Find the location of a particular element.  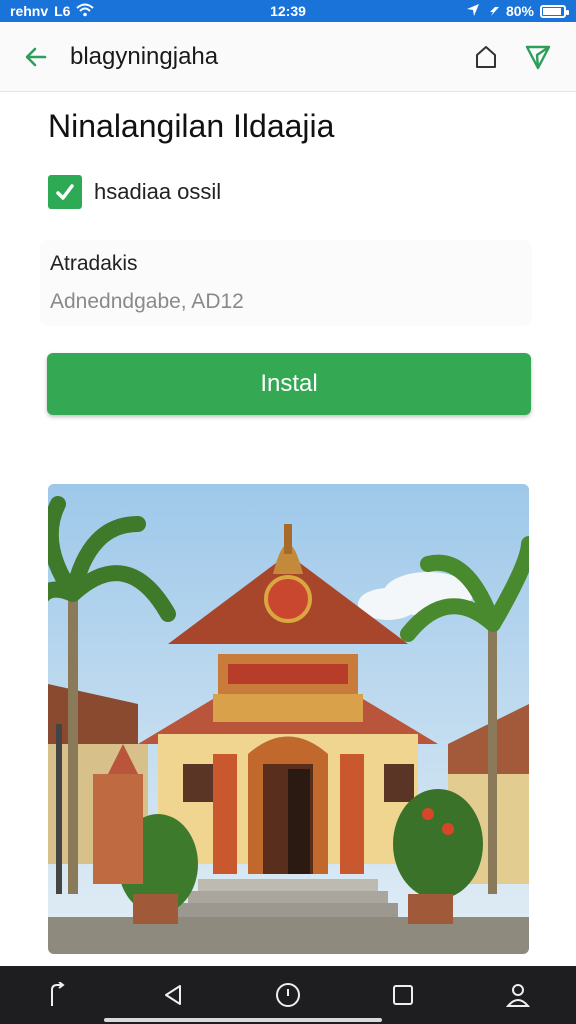

field-value: Adnedndgabe, AD12 is located at coordinates (147, 302).